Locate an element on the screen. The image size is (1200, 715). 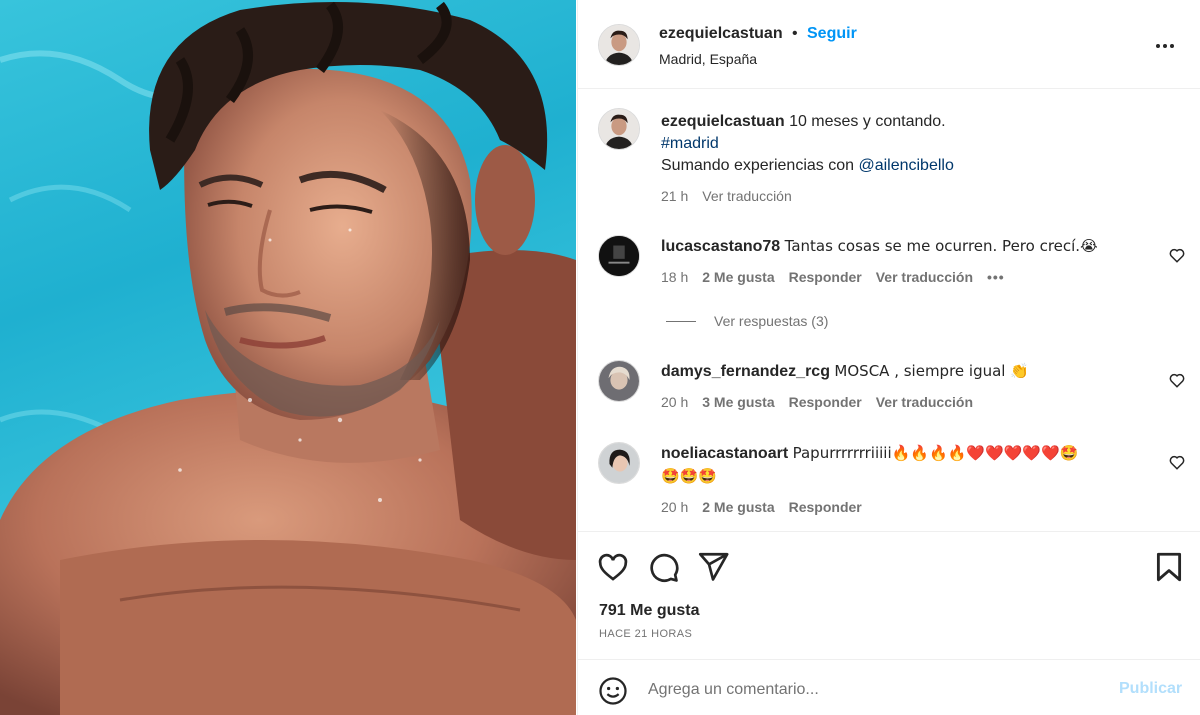
comment-body: Papurrrrrrriiiii🔥🔥🔥🔥❤️❤️❤️❤️❤️🤩 is located at coordinates (935, 453).